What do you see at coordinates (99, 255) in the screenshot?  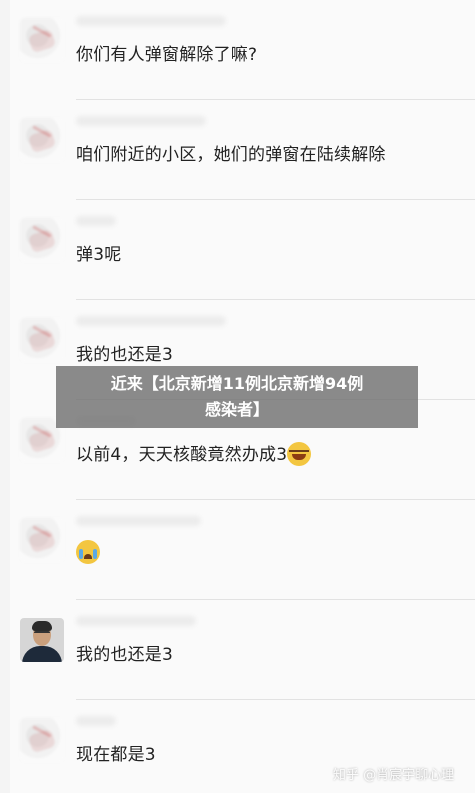 I see `message-text: 弹3呢` at bounding box center [99, 255].